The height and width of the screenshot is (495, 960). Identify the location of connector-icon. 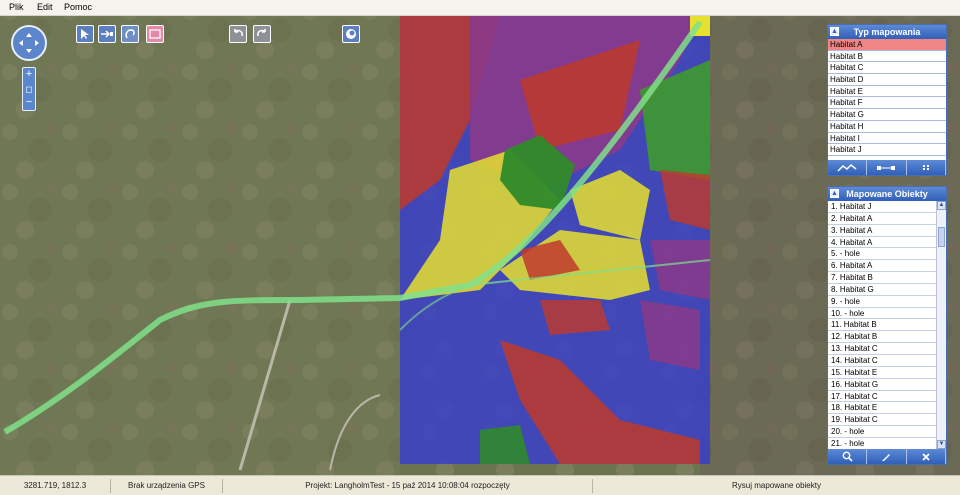
(886, 168).